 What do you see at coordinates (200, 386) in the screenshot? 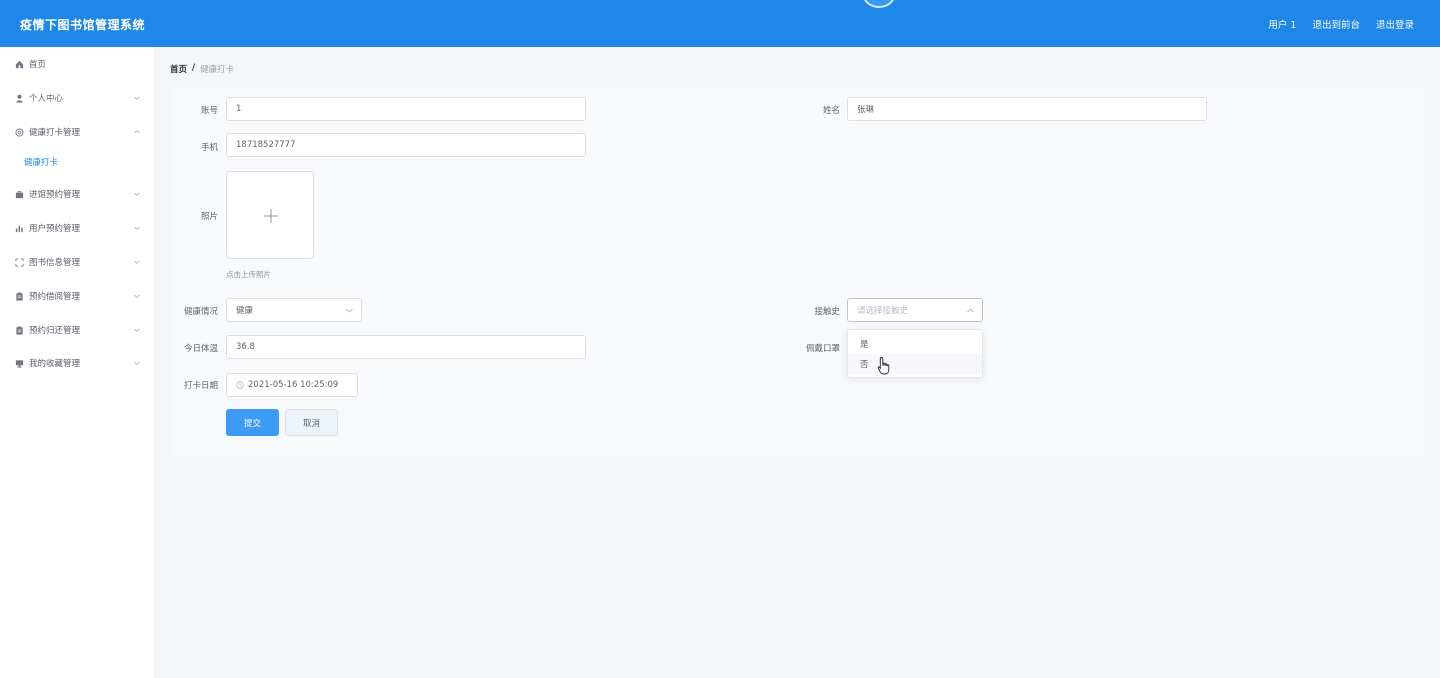
I see `date-label: 打卡日期` at bounding box center [200, 386].